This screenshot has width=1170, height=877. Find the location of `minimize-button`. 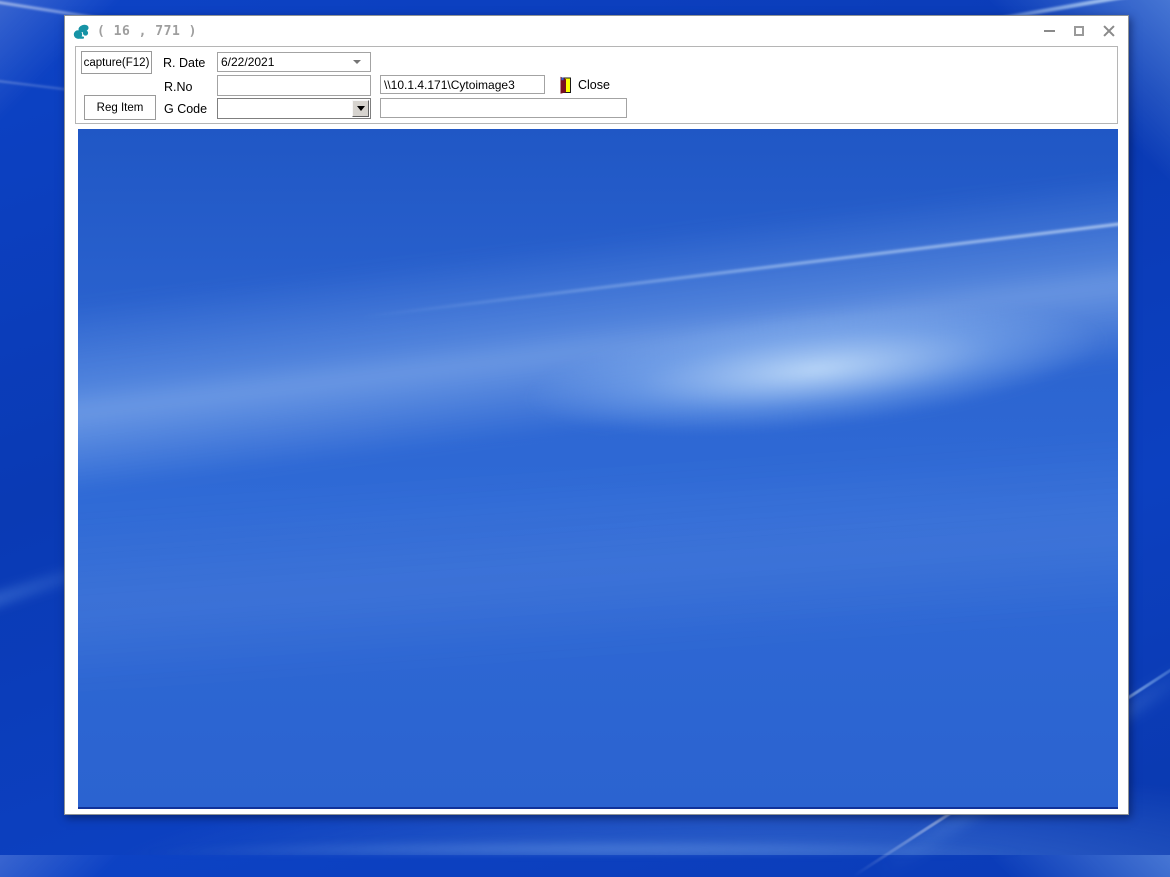

minimize-button is located at coordinates (1049, 31).